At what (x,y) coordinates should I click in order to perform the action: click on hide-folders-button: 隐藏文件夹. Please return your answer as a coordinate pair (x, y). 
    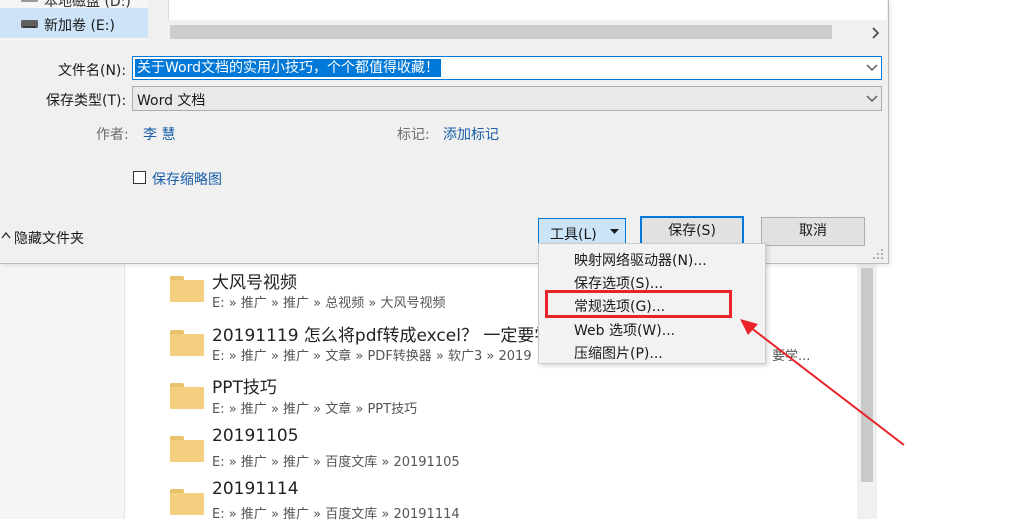
    Looking at the image, I should click on (49, 238).